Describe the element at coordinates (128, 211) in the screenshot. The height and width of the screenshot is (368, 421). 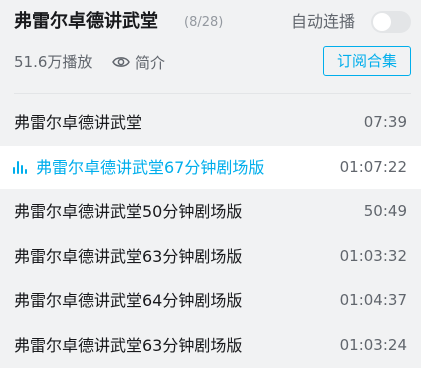
I see `episode-title: 弗雷尔卓德讲武堂50分钟剧场版` at that location.